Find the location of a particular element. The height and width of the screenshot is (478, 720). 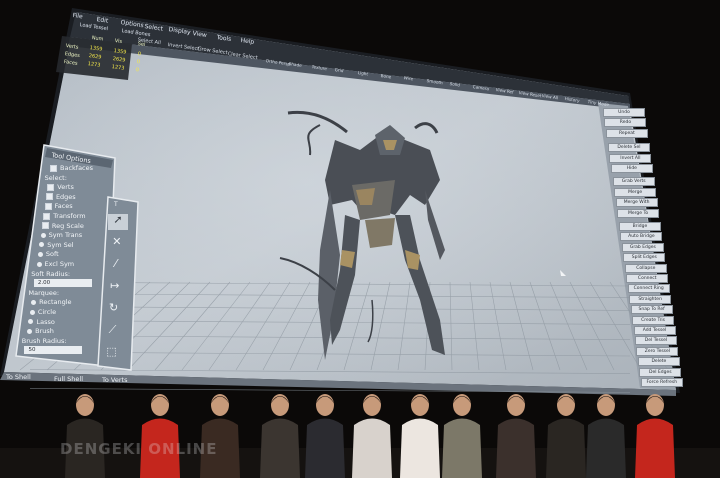

audience is located at coordinates (370, 436).